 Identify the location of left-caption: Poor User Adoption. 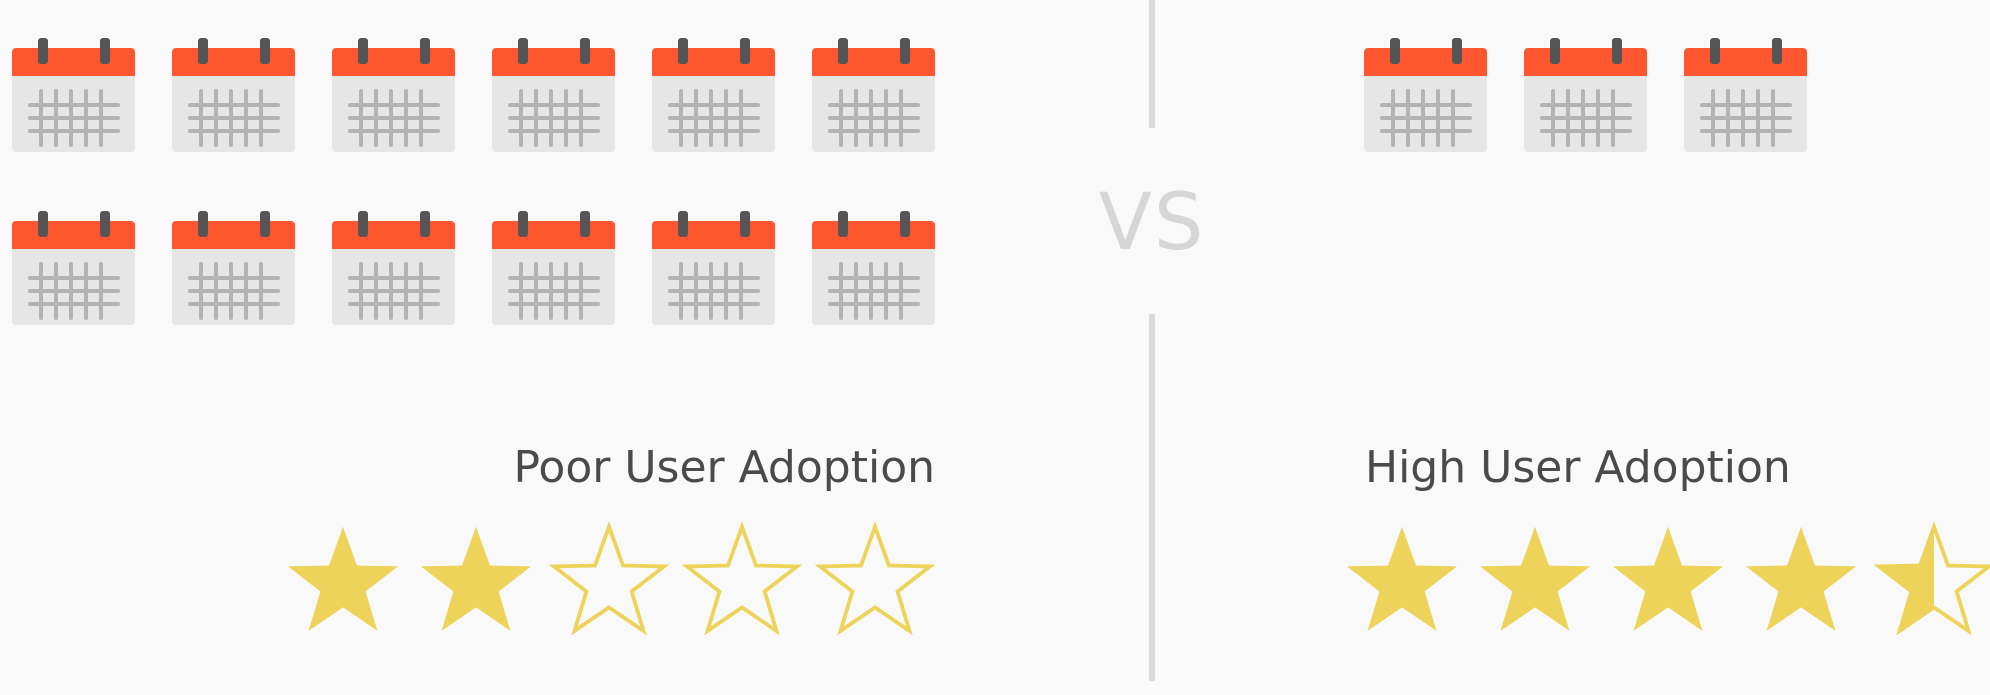
(724, 467).